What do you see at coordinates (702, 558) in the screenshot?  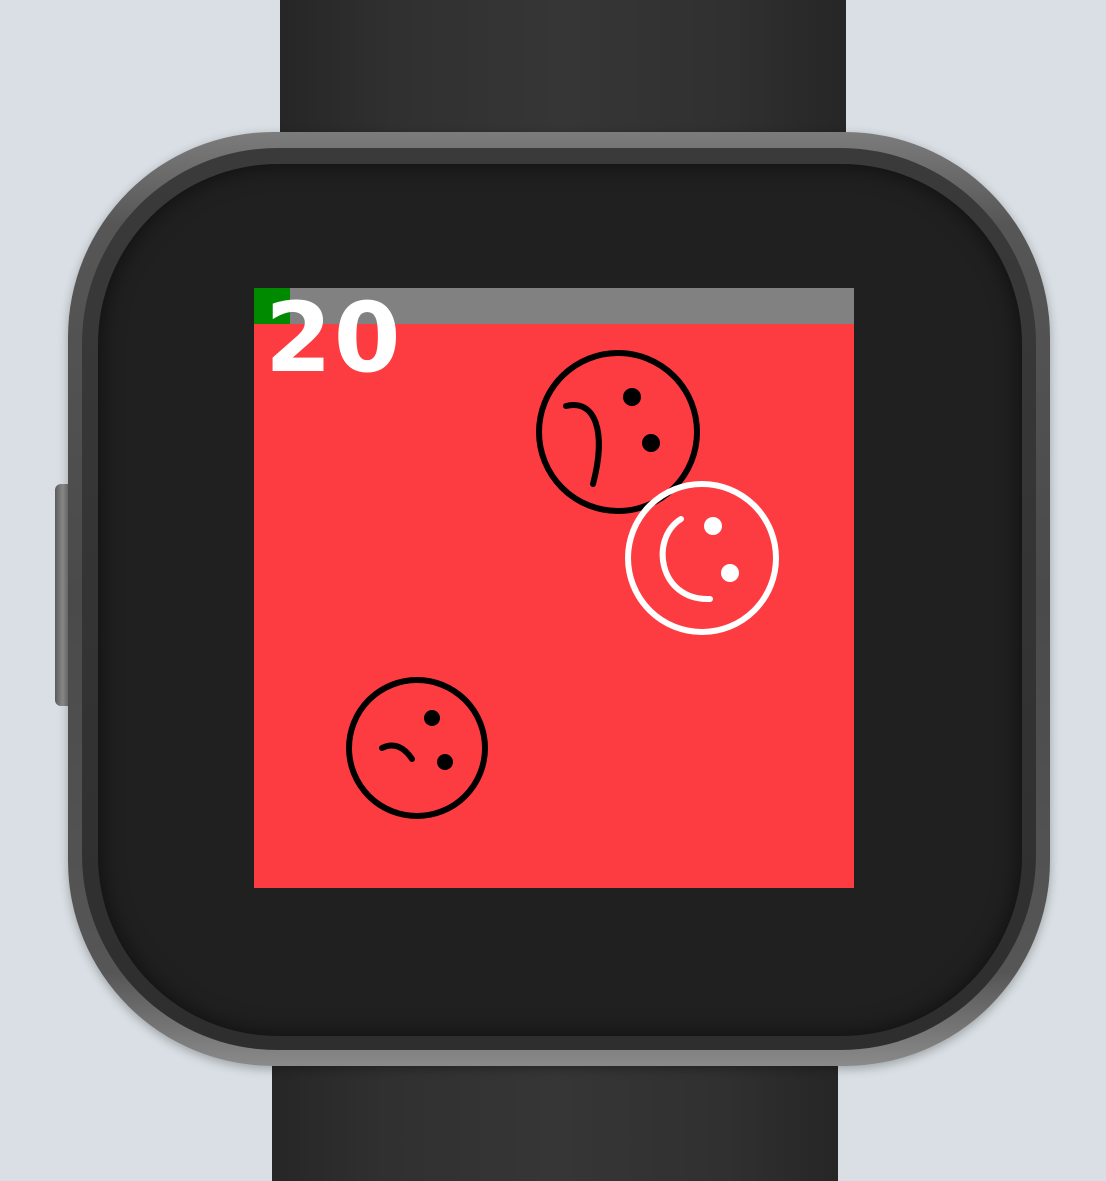 I see `happy-face-icon` at bounding box center [702, 558].